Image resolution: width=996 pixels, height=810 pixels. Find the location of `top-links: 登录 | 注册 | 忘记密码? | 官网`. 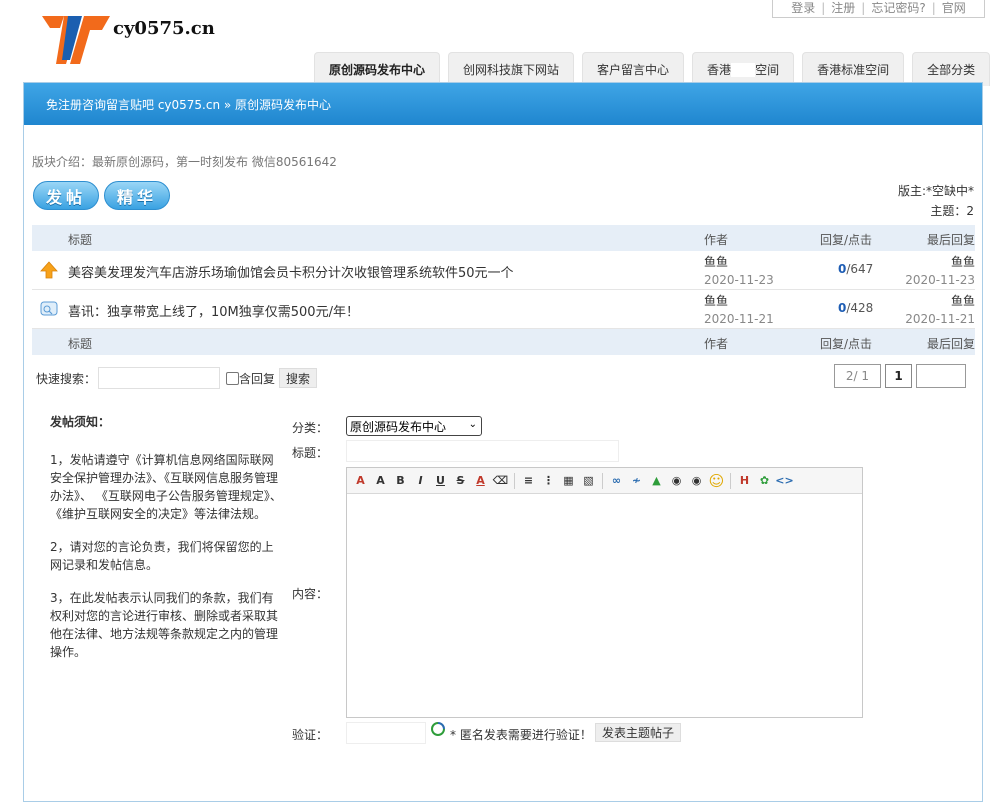

top-links: 登录 | 注册 | 忘记密码? | 官网 is located at coordinates (878, 9).